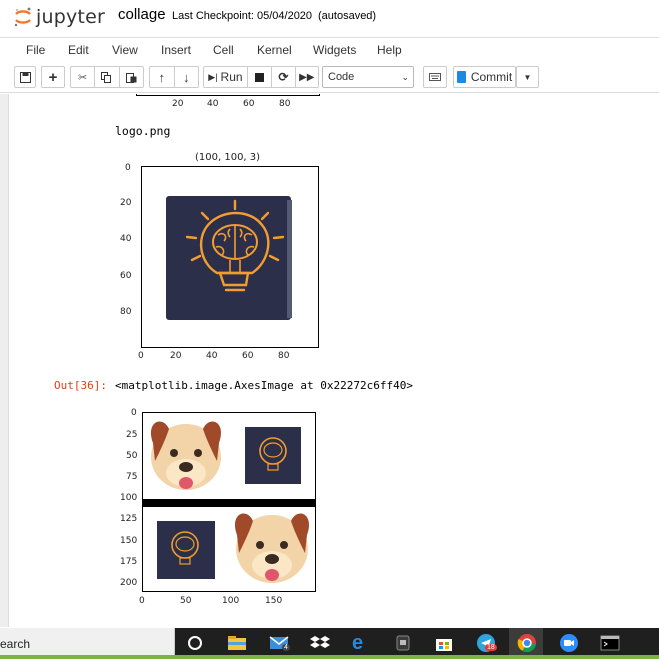 This screenshot has height=659, width=659. I want to click on cut-button: ✂, so click(82, 77).